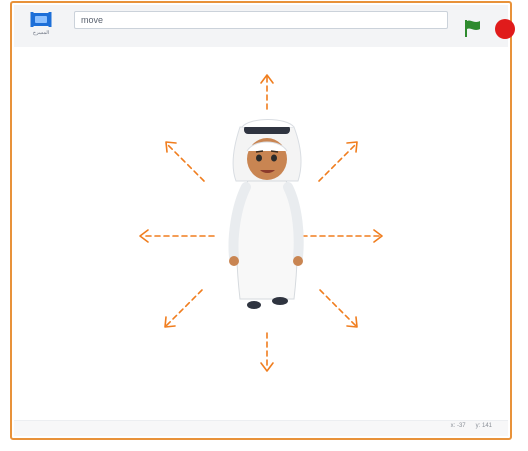  Describe the element at coordinates (267, 92) in the screenshot. I see `arrow-up` at that location.